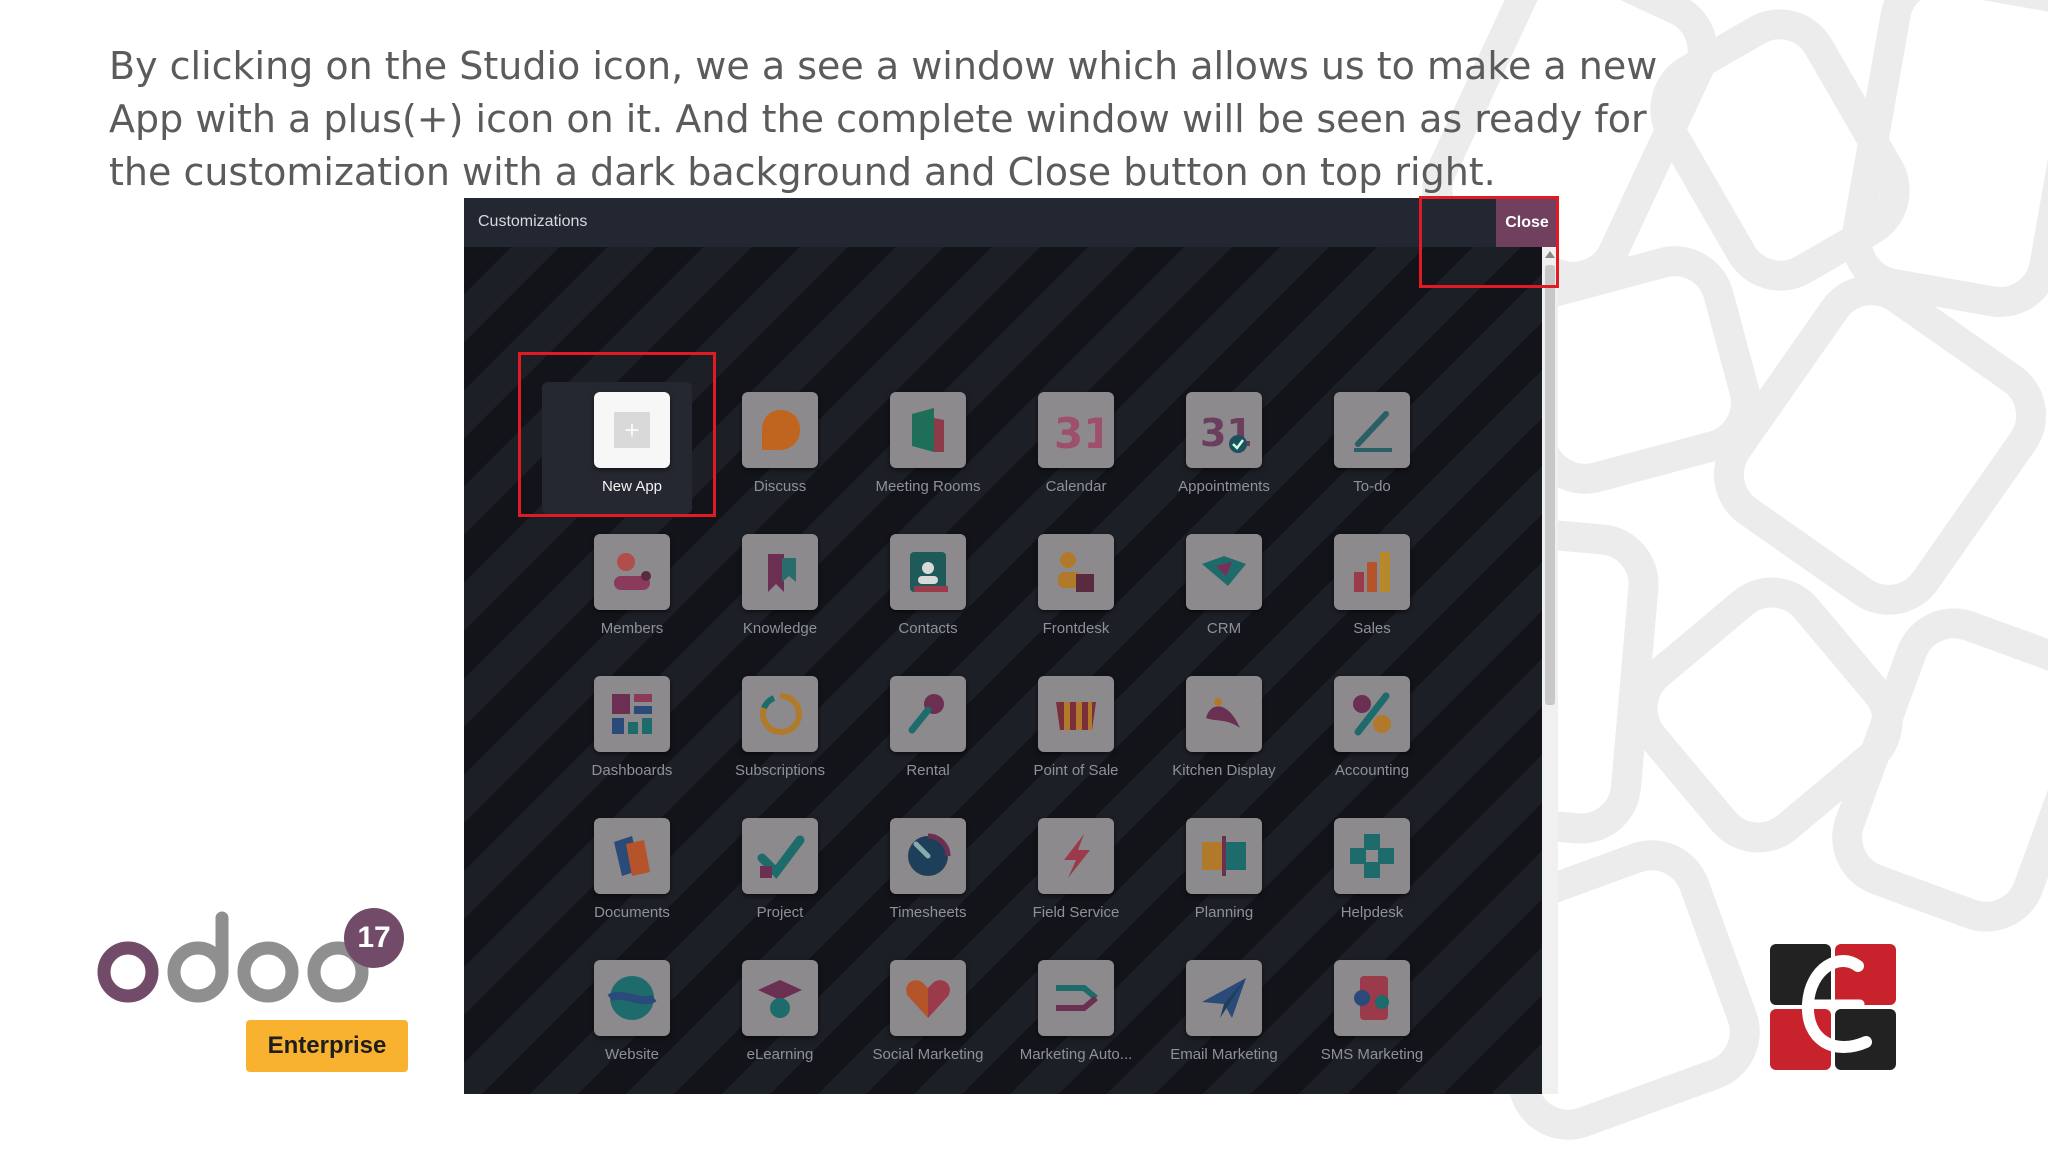 The width and height of the screenshot is (2048, 1152). I want to click on app-sms-marketing: SMS Marketing, so click(1372, 1020).